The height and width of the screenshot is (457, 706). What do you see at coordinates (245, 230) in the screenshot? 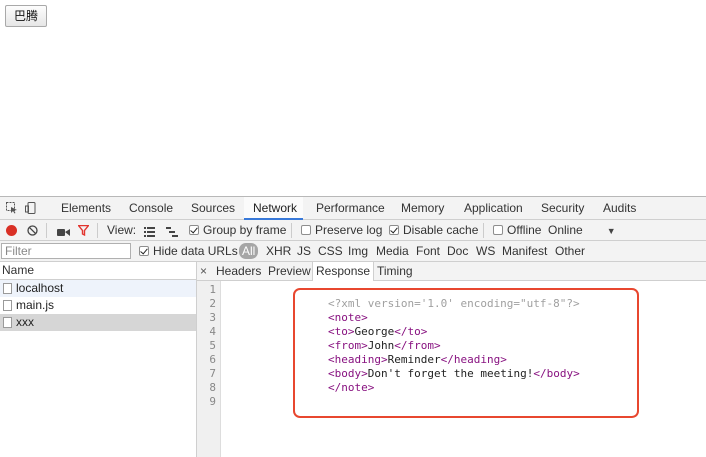
I see `group-by-frame-label: Group by frame` at bounding box center [245, 230].